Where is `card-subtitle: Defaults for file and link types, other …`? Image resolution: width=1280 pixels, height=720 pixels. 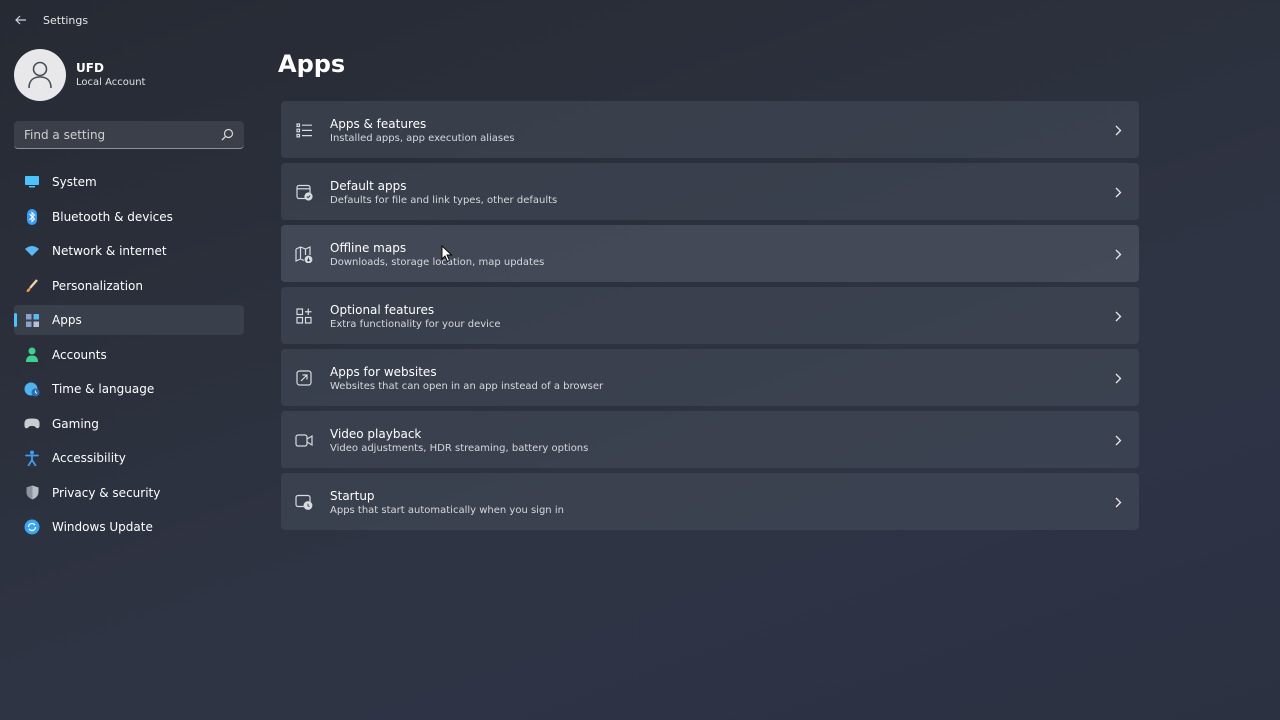 card-subtitle: Defaults for file and link types, other … is located at coordinates (444, 200).